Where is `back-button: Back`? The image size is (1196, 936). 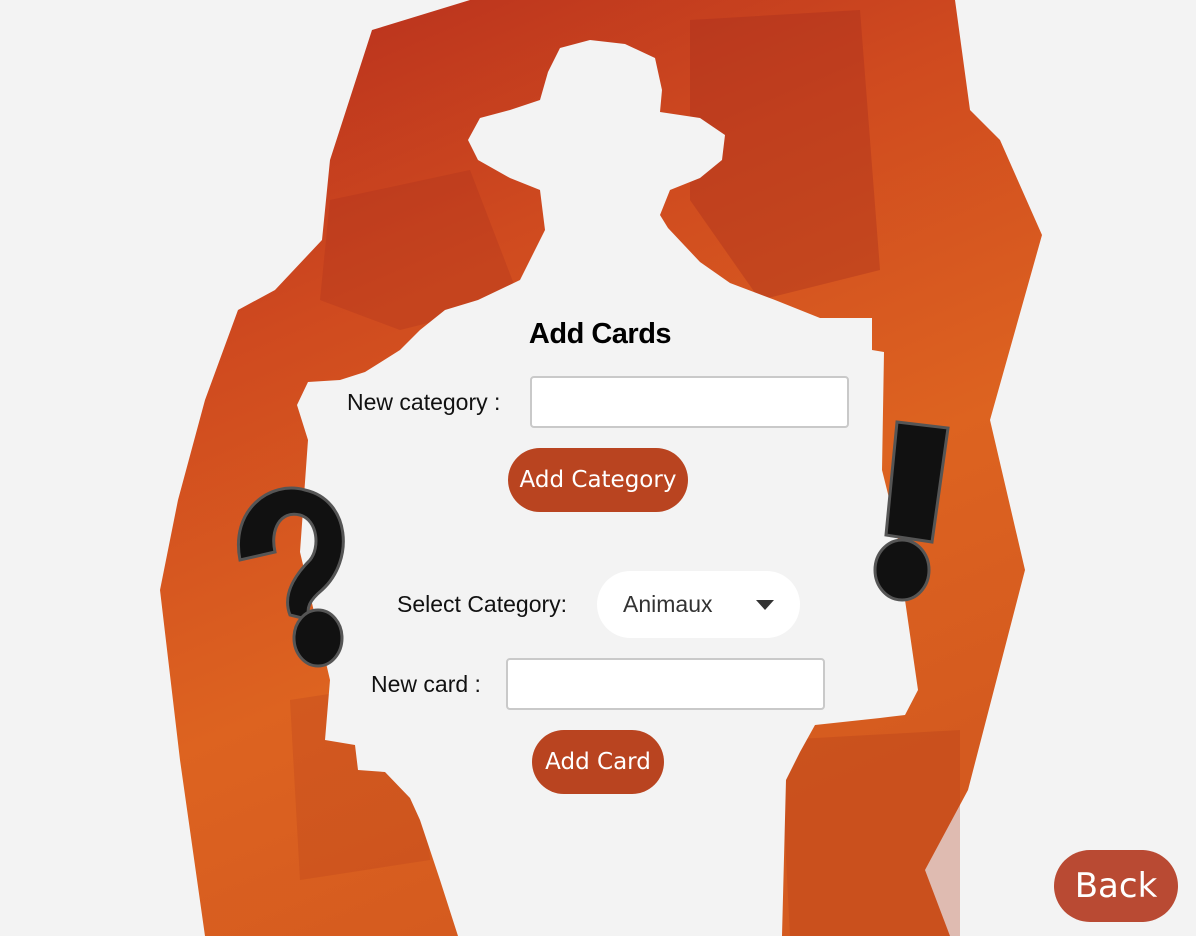 back-button: Back is located at coordinates (1116, 886).